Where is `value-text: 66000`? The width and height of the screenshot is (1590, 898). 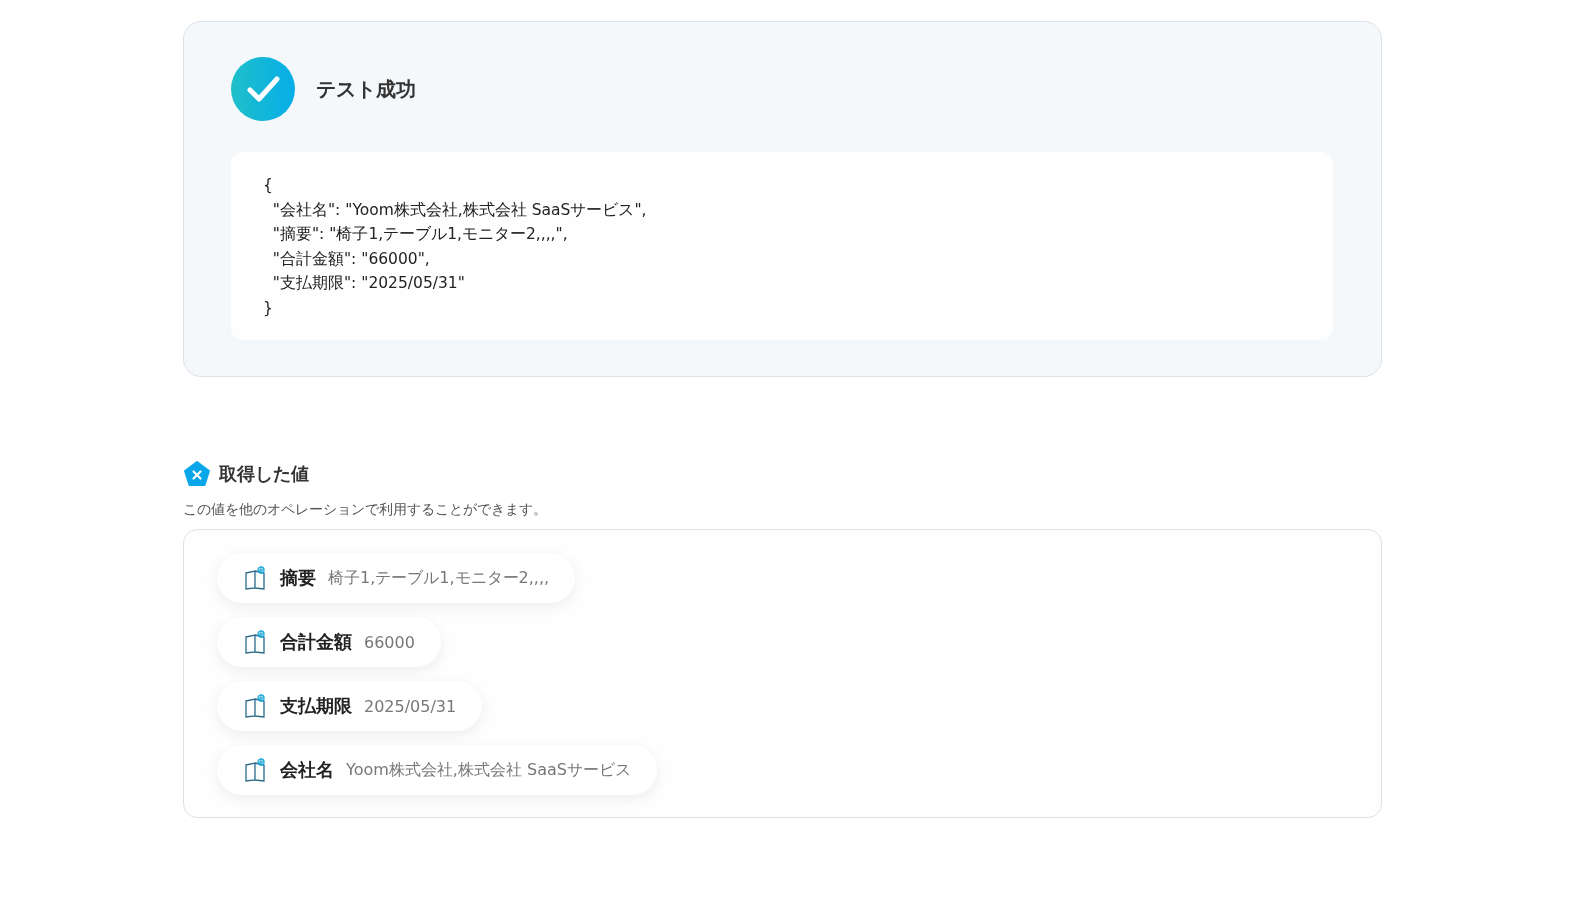
value-text: 66000 is located at coordinates (389, 642).